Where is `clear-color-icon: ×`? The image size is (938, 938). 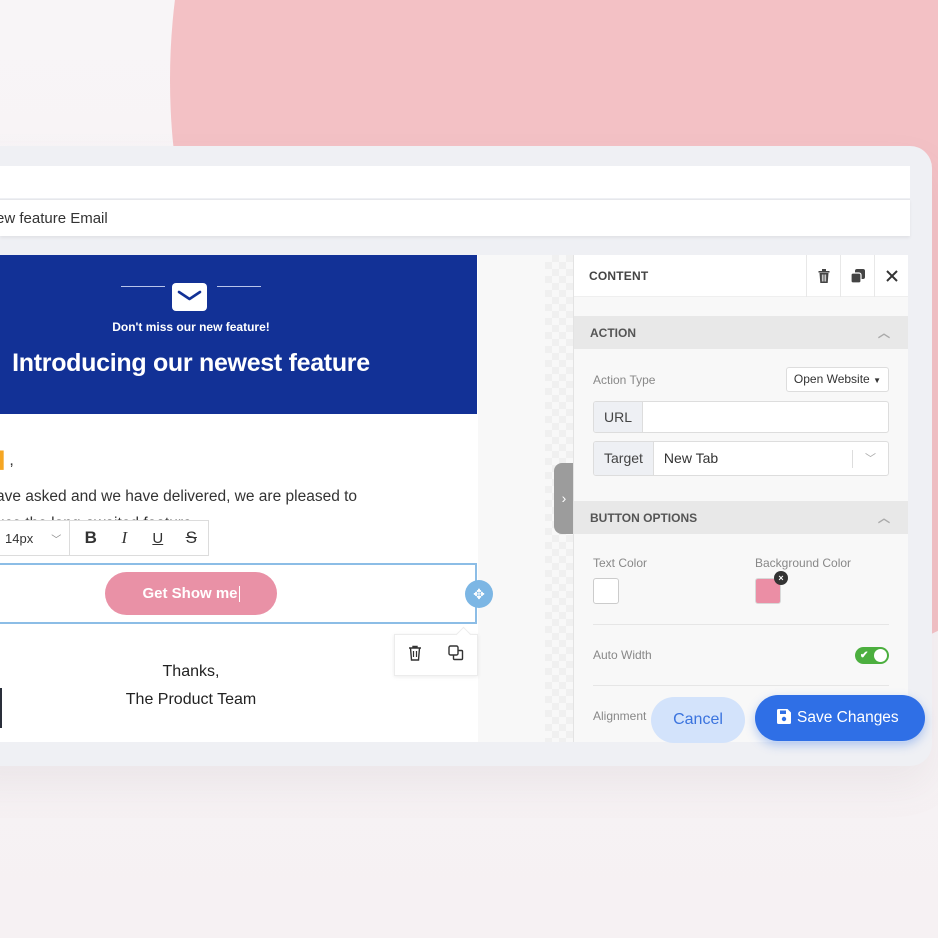
clear-color-icon: × is located at coordinates (781, 578).